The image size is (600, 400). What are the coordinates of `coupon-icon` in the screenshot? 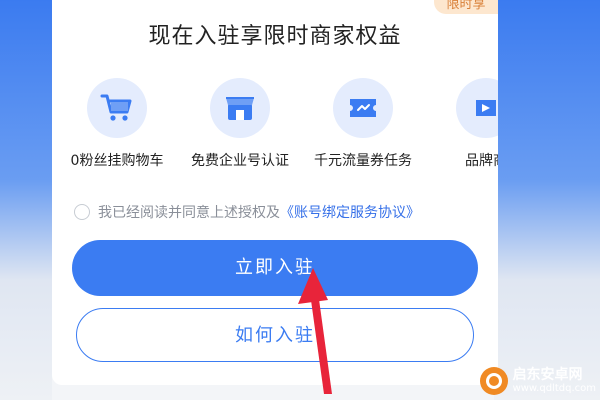 It's located at (363, 108).